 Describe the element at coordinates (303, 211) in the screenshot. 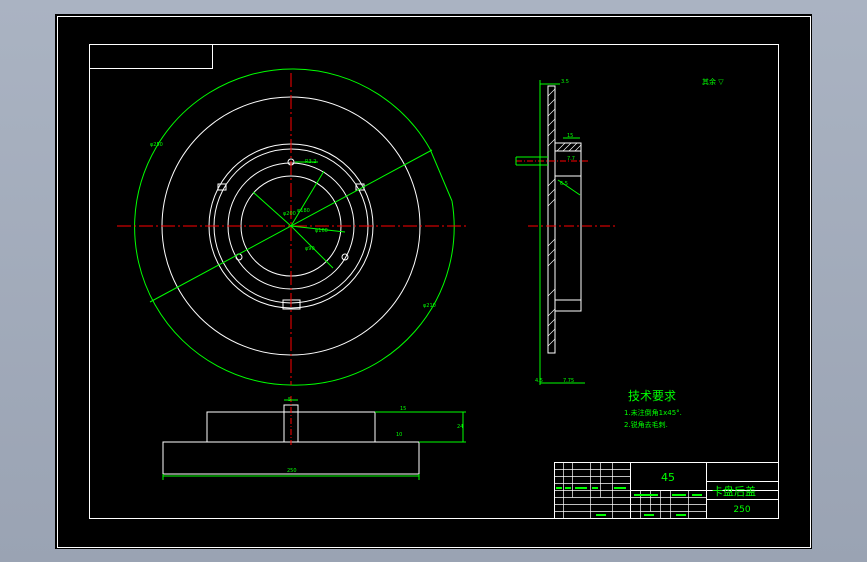

I see `dim-label: φ180` at that location.